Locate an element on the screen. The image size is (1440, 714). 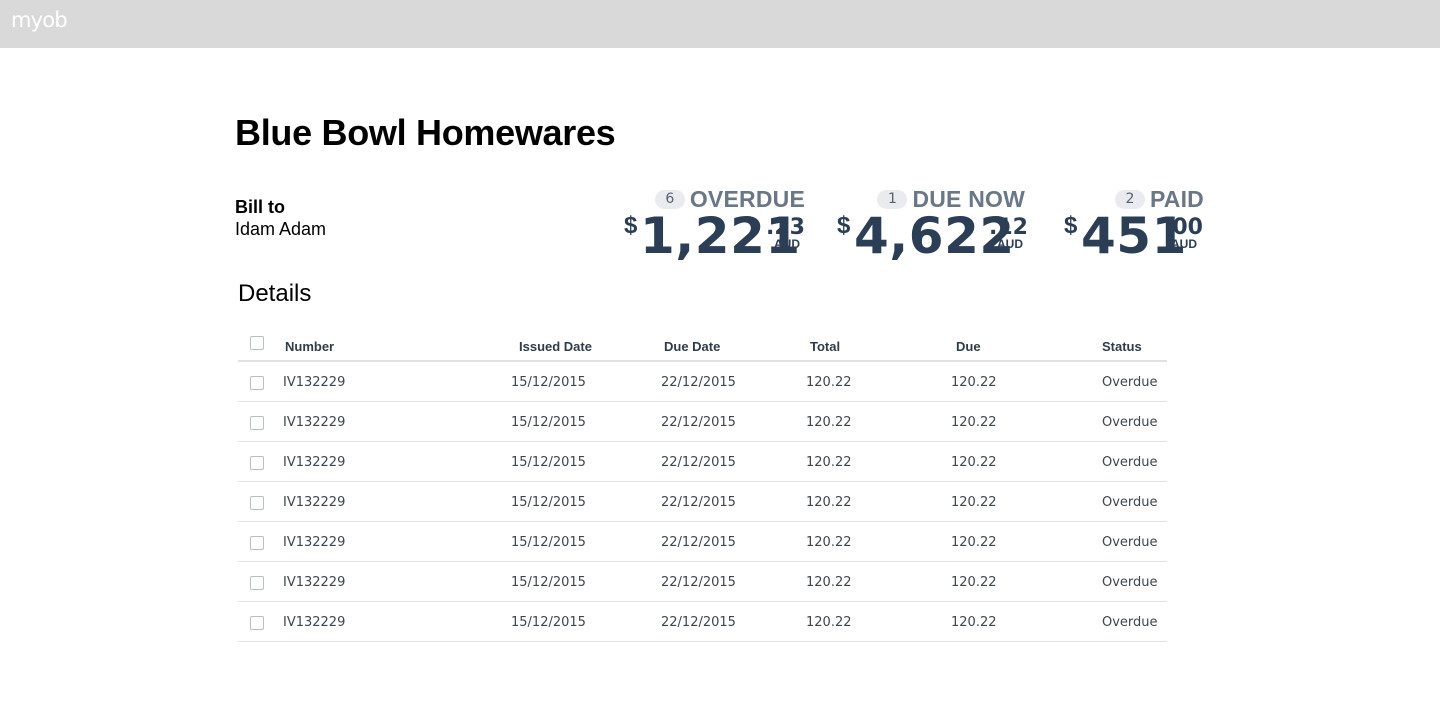
bill-to-label: Bill to is located at coordinates (260, 207).